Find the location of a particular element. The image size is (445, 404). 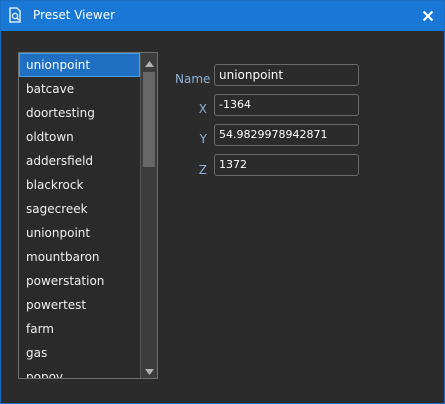

window-title: Preset Viewer is located at coordinates (74, 15).